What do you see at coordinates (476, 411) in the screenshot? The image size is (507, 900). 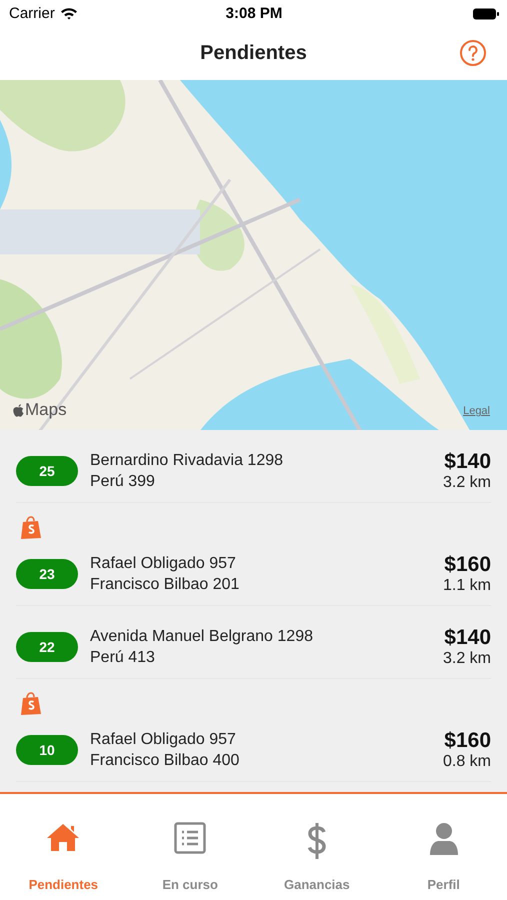 I see `legal-link: Legal` at bounding box center [476, 411].